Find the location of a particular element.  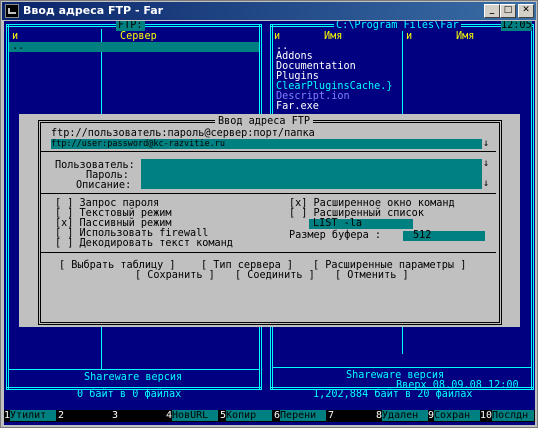

right-col-name2: Имя is located at coordinates (465, 36).